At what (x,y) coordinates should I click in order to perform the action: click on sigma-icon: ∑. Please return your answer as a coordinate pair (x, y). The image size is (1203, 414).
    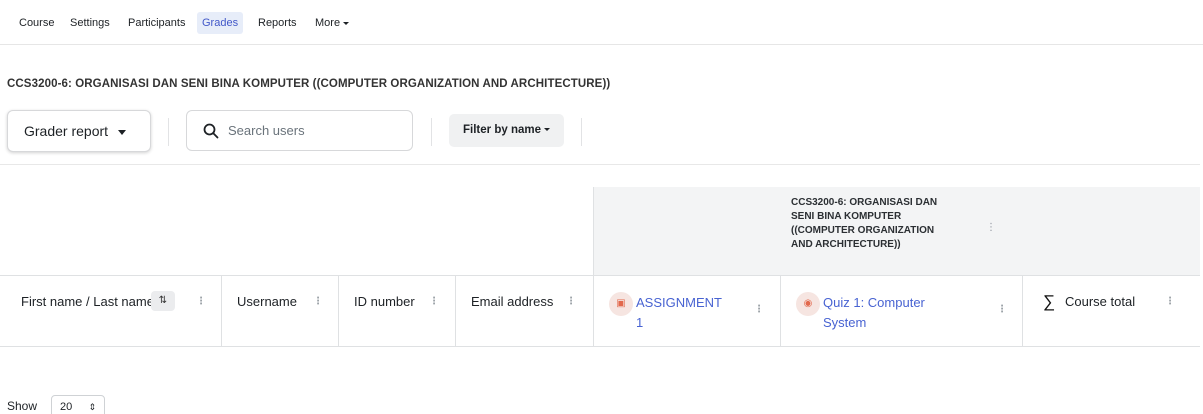
    Looking at the image, I should click on (1049, 301).